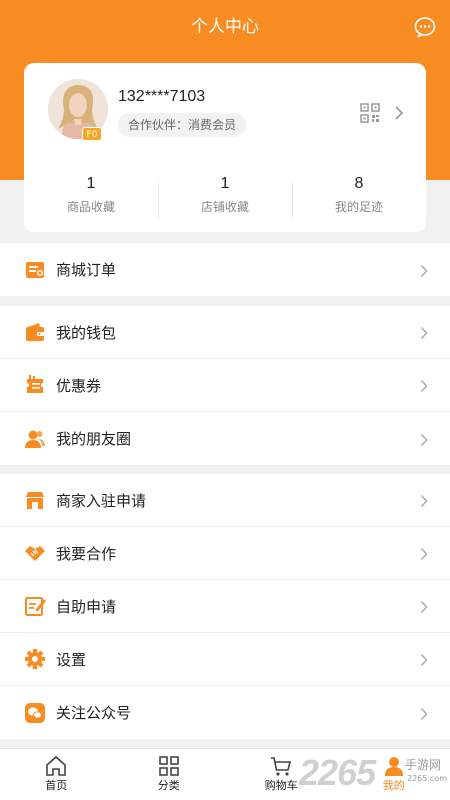 This screenshot has height=800, width=450. What do you see at coordinates (91, 198) in the screenshot?
I see `stat-product-favorites: 1 商品收藏` at bounding box center [91, 198].